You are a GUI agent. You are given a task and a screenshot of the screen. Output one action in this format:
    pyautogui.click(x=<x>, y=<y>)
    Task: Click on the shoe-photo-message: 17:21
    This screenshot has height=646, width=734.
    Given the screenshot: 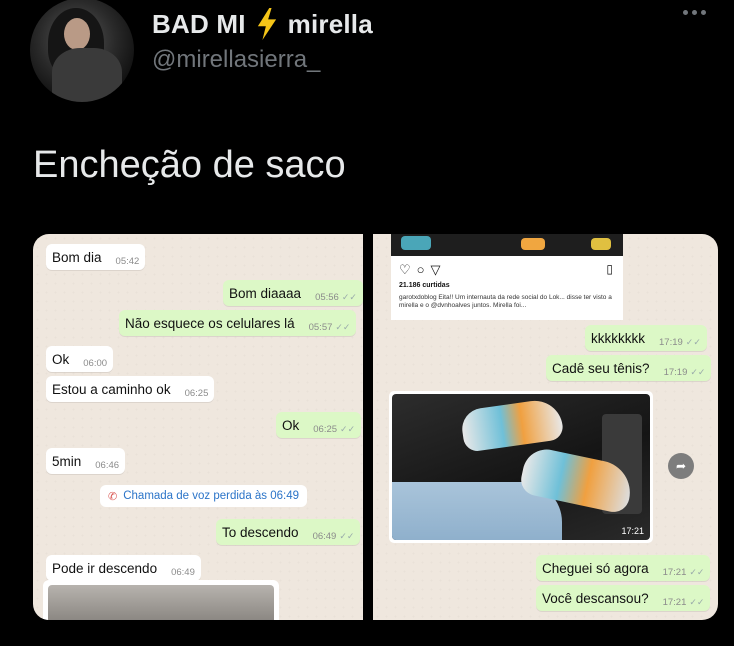 What is the action you would take?
    pyautogui.click(x=521, y=467)
    